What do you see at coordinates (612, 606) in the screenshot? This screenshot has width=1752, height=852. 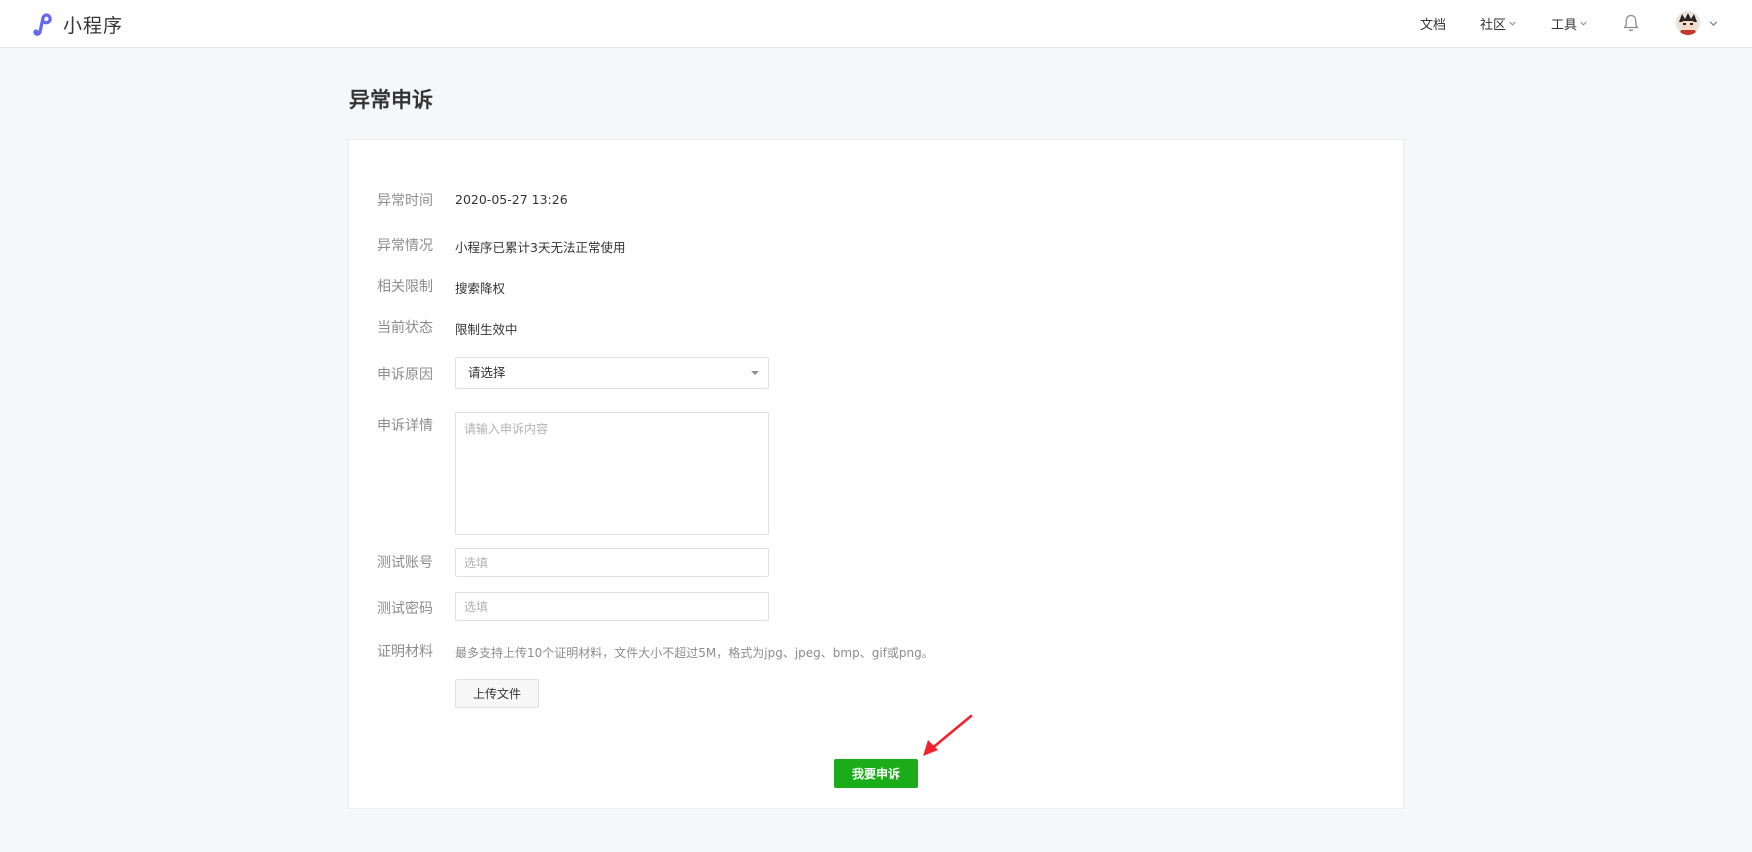 I see `test-password-input` at bounding box center [612, 606].